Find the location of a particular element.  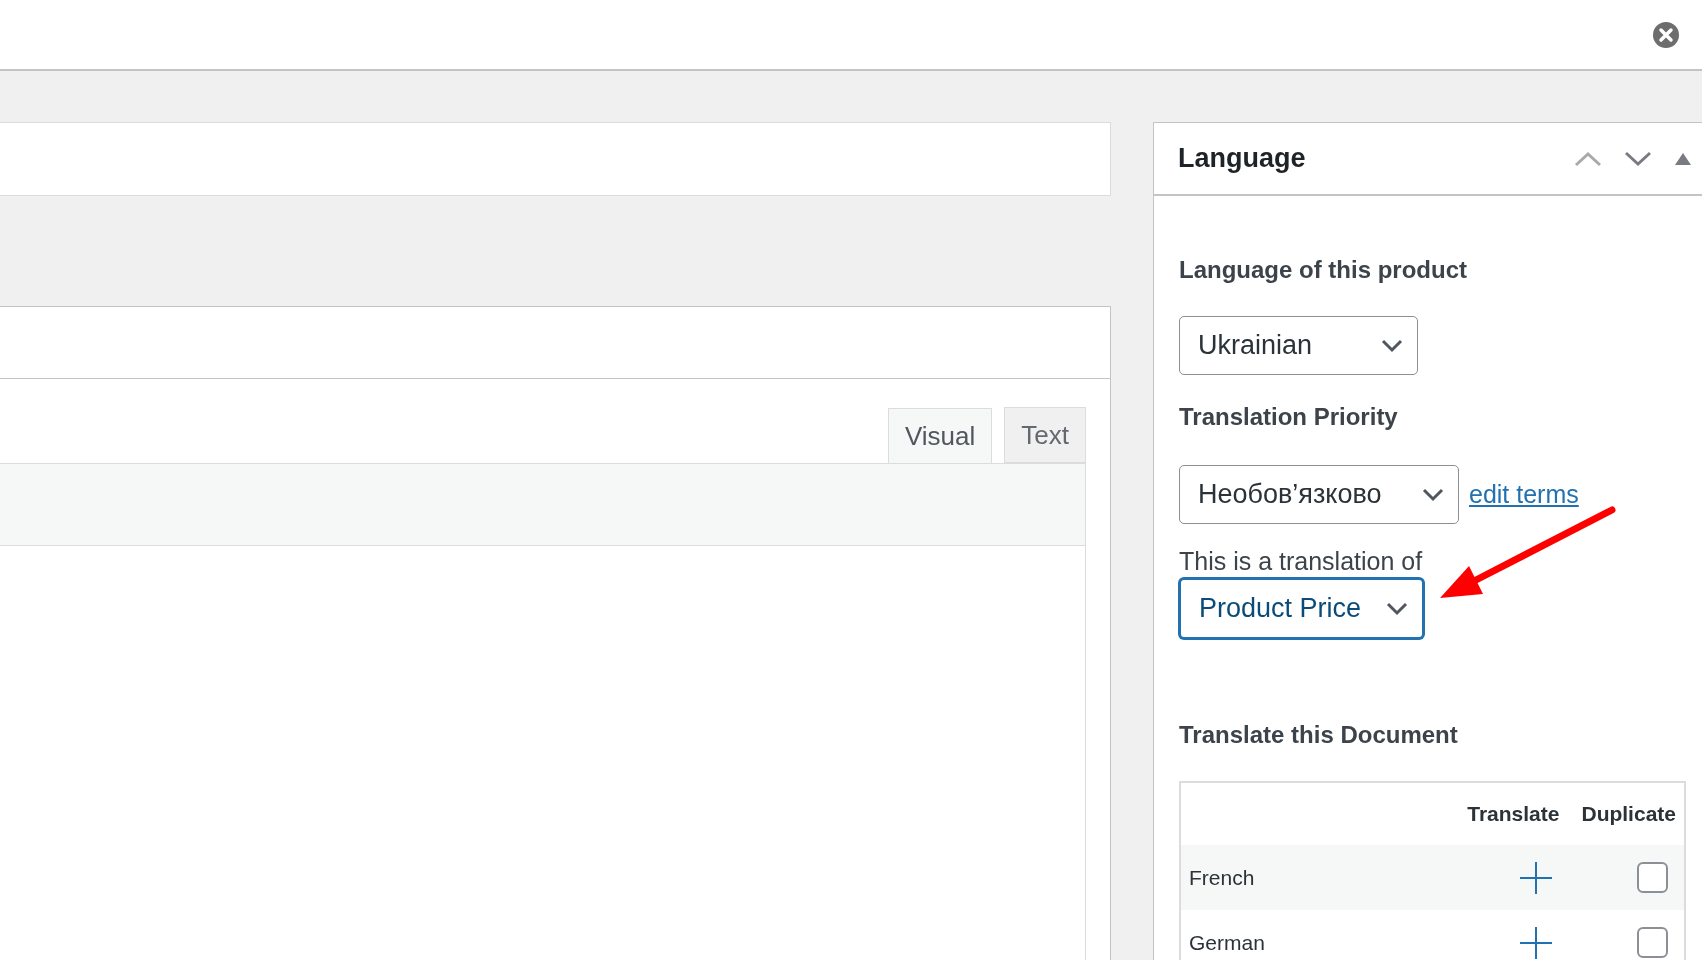

dropdown-select: Ukrainian is located at coordinates (1298, 345).